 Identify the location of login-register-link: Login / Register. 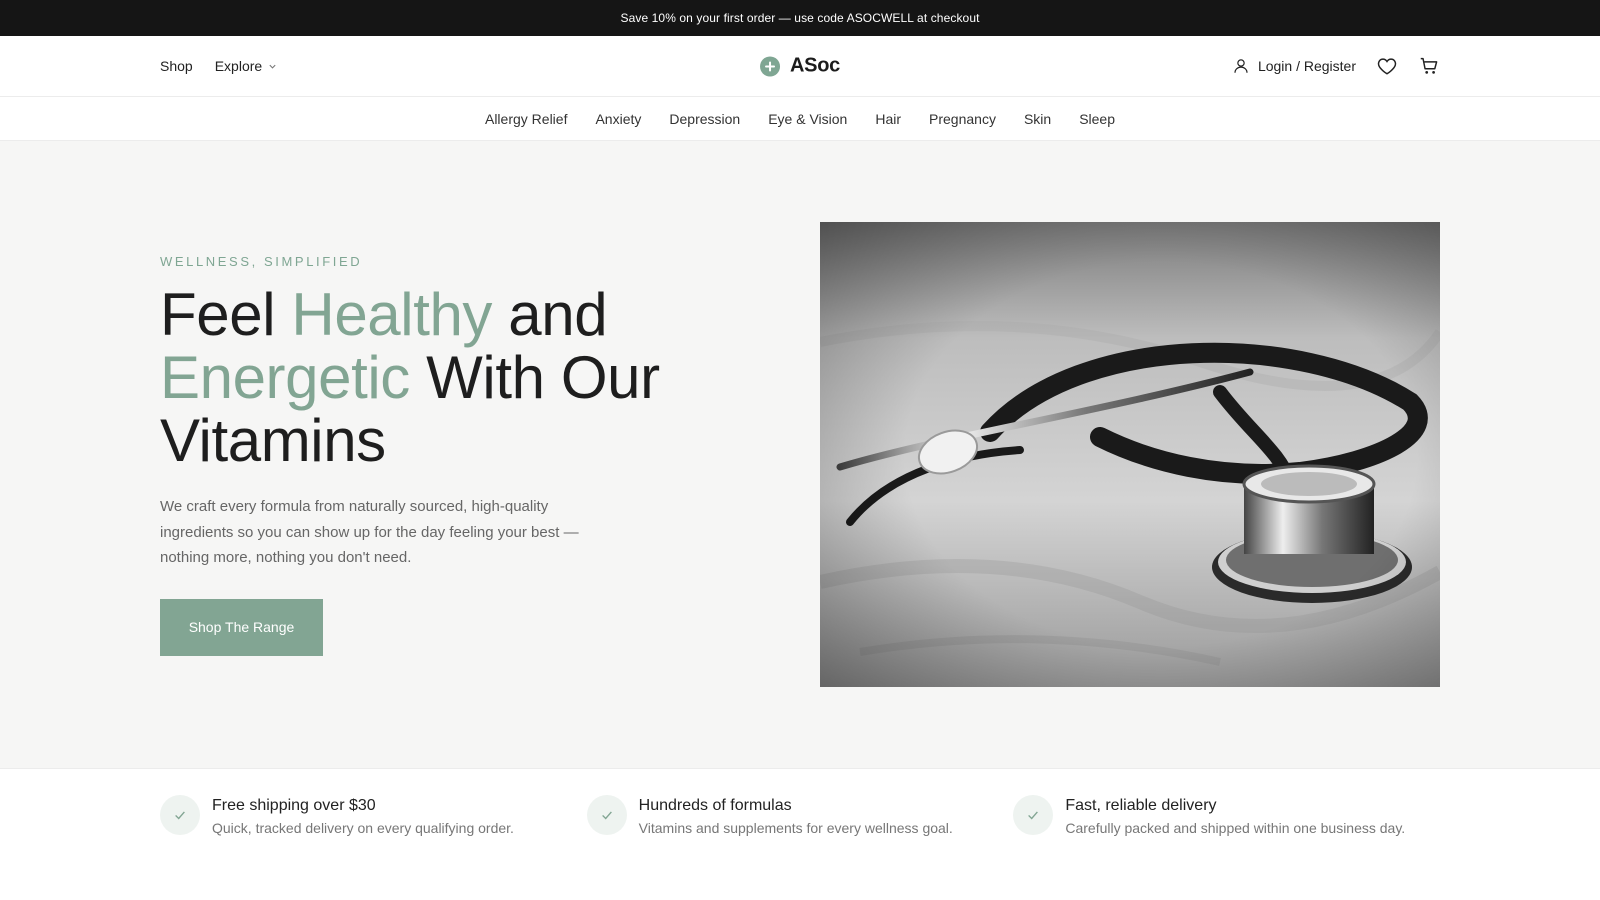
(1294, 66).